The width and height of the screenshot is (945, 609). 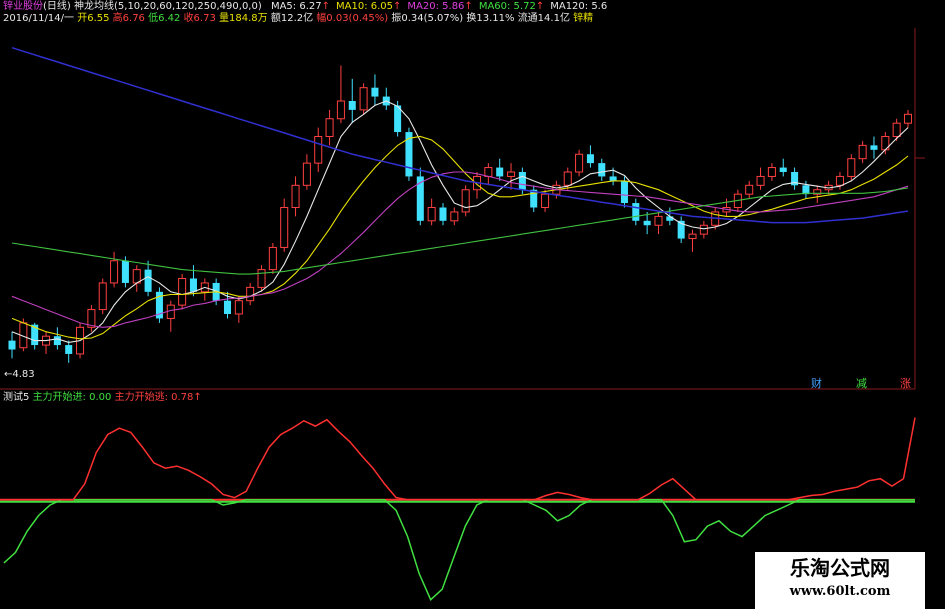 I want to click on low-label: 低6.42, so click(x=164, y=18).